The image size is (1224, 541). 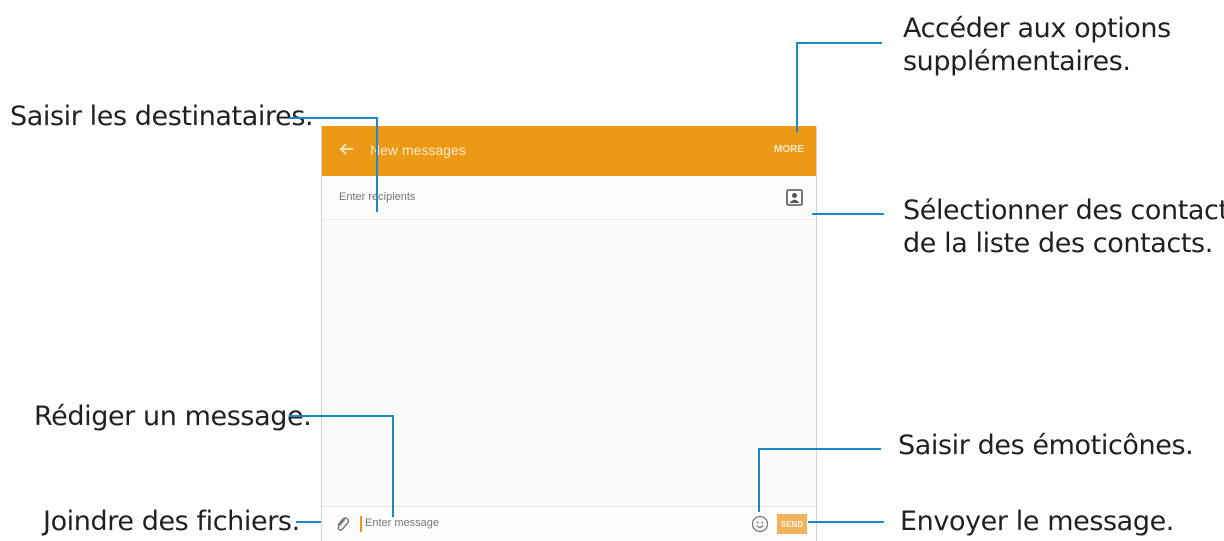 What do you see at coordinates (819, 449) in the screenshot?
I see `leader-emoticons-h` at bounding box center [819, 449].